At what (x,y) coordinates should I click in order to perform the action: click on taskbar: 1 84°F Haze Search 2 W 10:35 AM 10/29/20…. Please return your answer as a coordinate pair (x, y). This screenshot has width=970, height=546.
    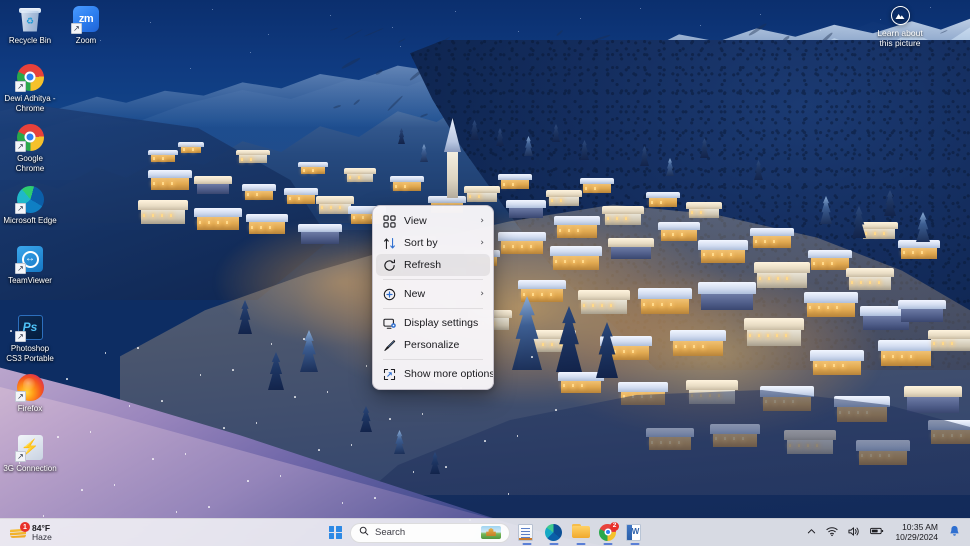
    Looking at the image, I should click on (485, 532).